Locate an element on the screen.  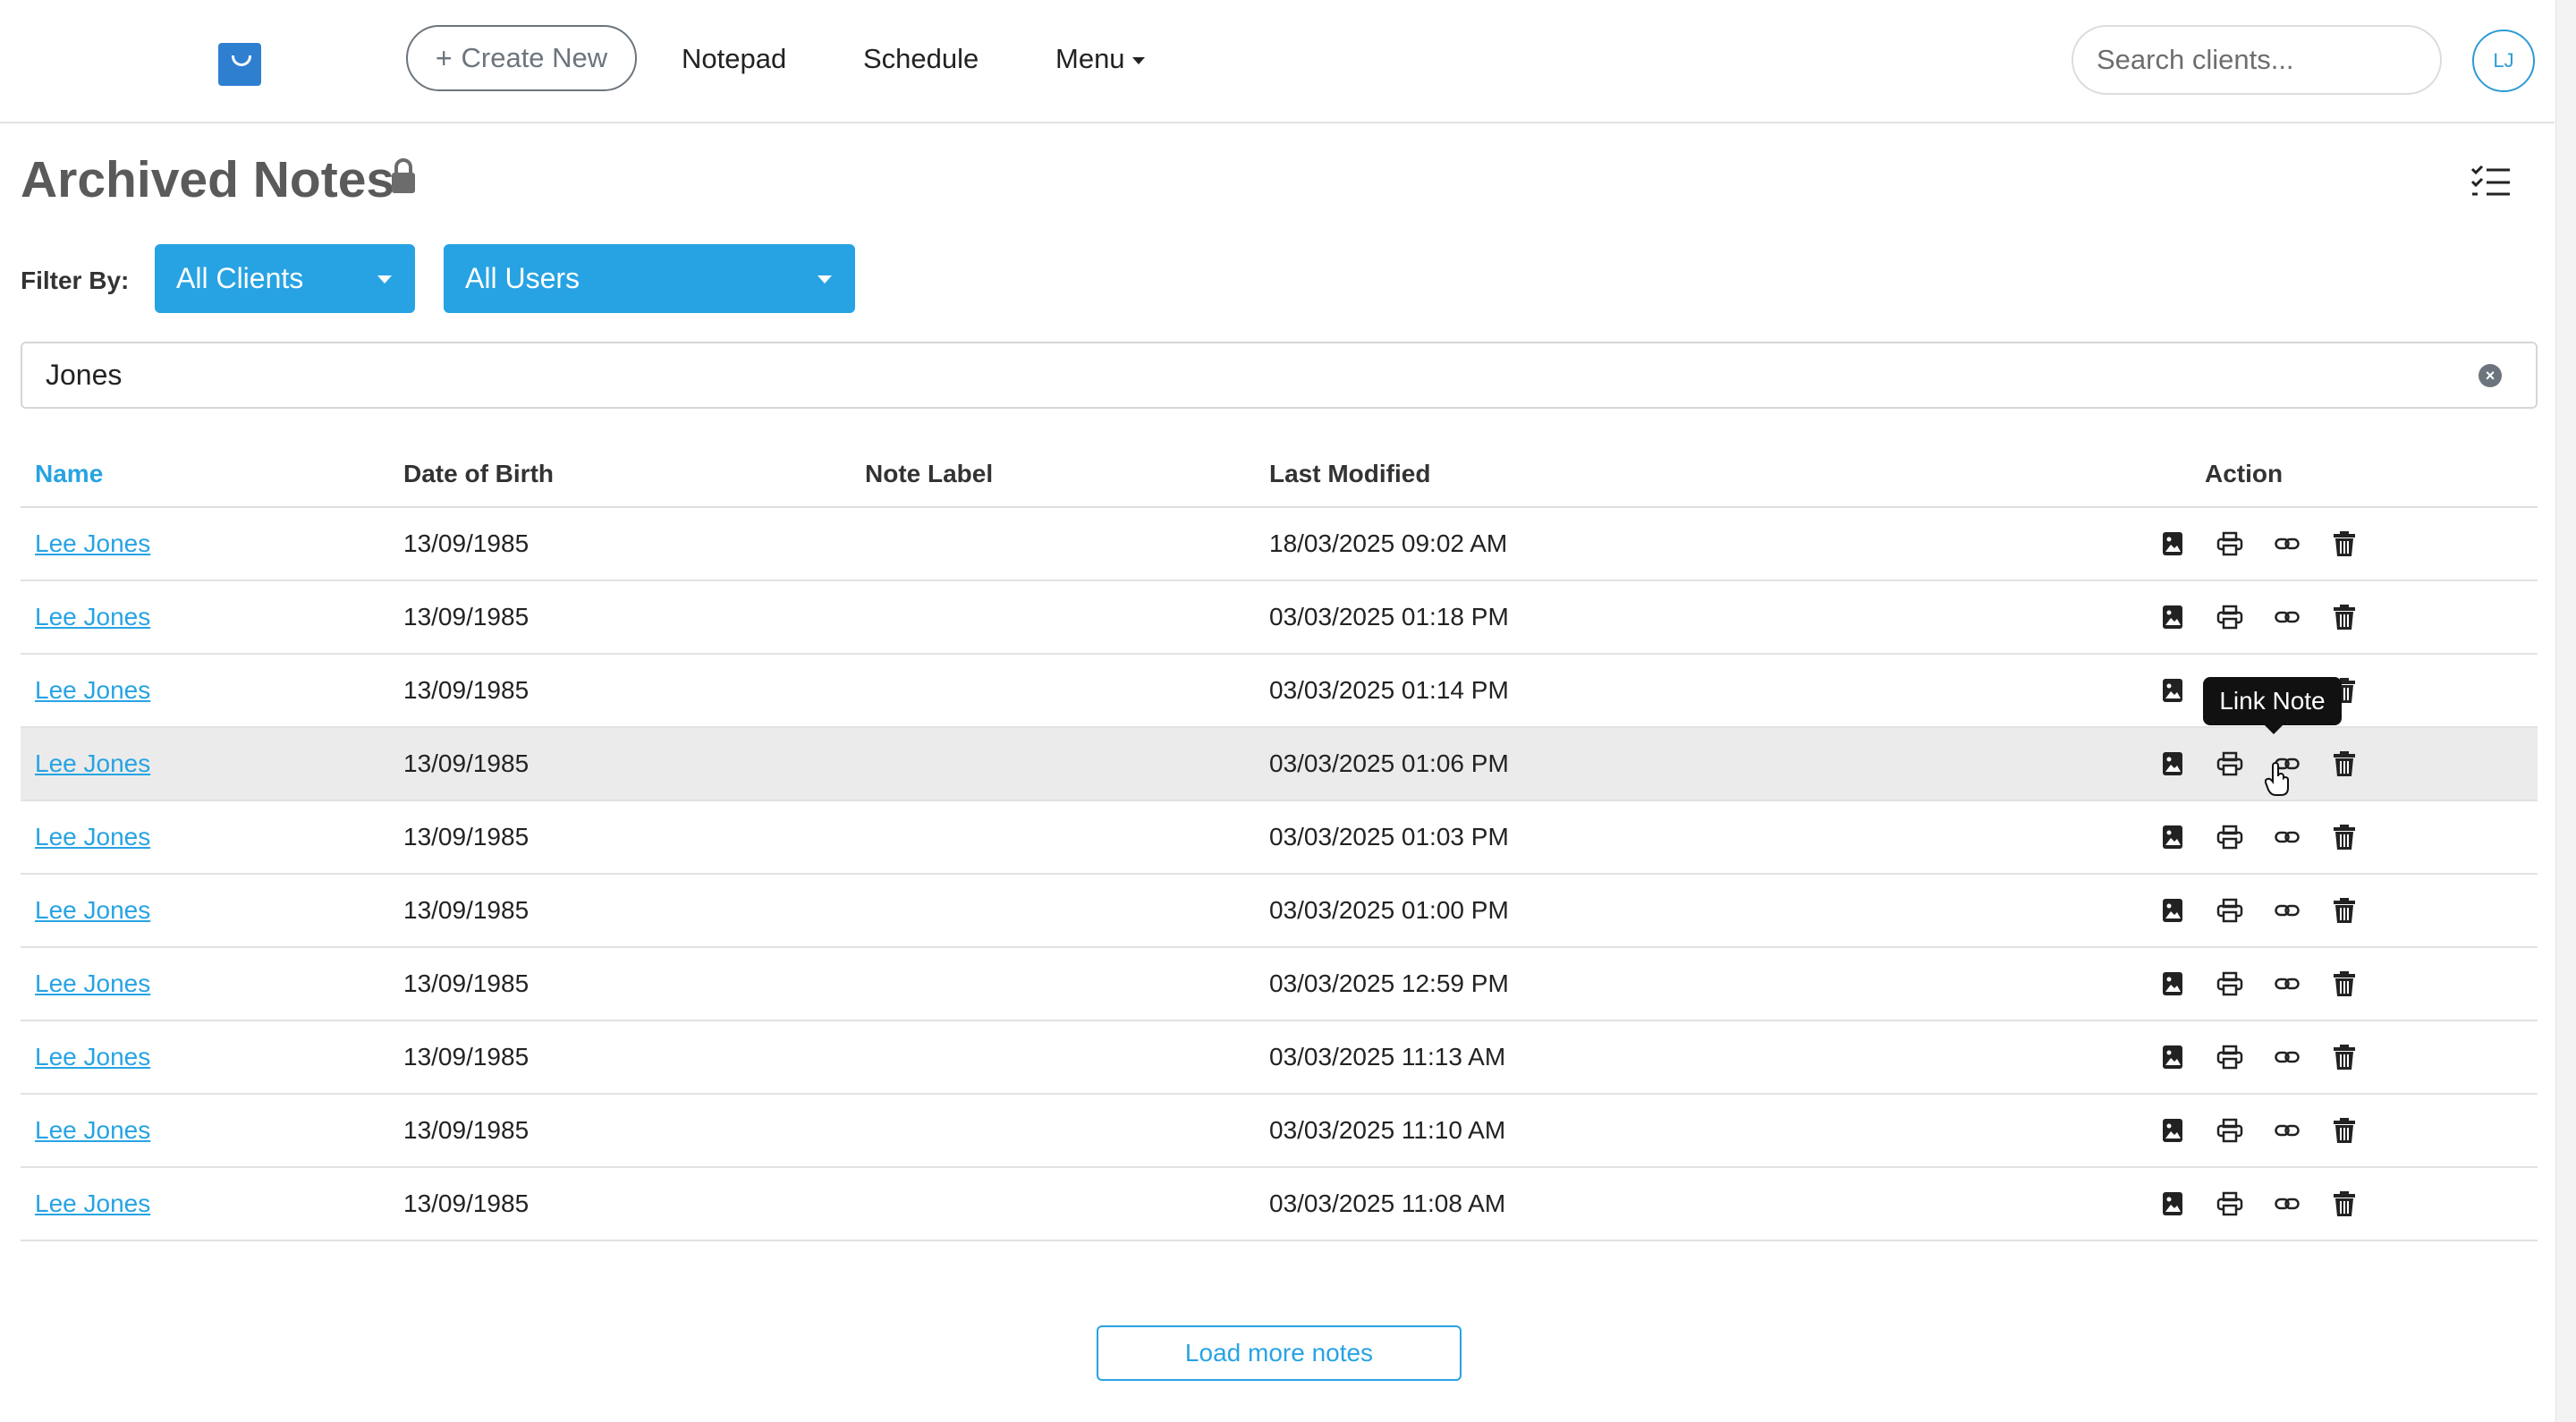
last-modified-cell: 03/03/2025 12:59 PM is located at coordinates (1389, 983).